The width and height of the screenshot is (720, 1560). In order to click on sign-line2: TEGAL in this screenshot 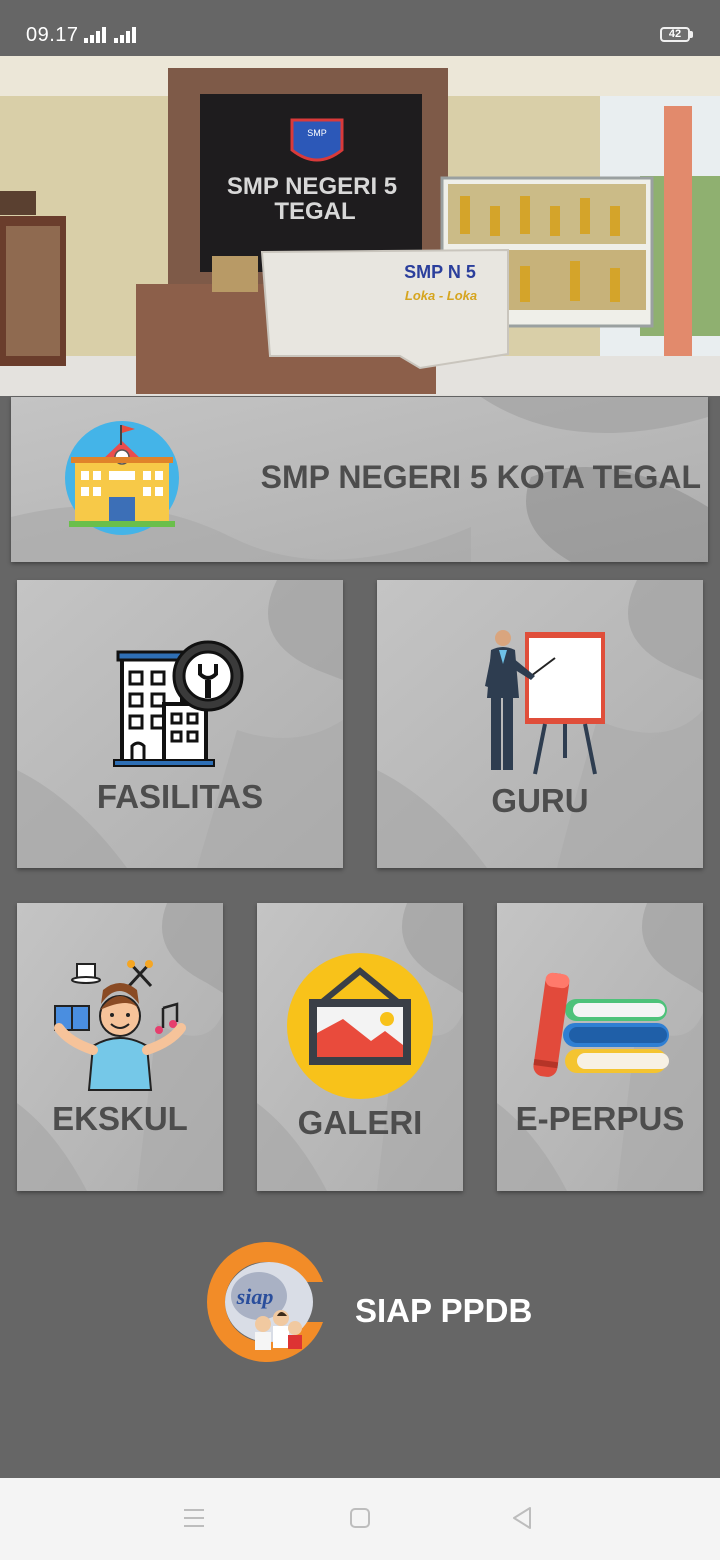, I will do `click(314, 211)`.